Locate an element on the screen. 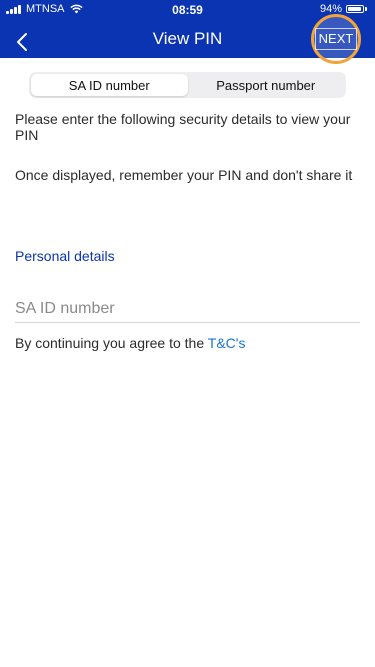 This screenshot has height=667, width=375. terms-prefix: By continuing you agree to the is located at coordinates (111, 343).